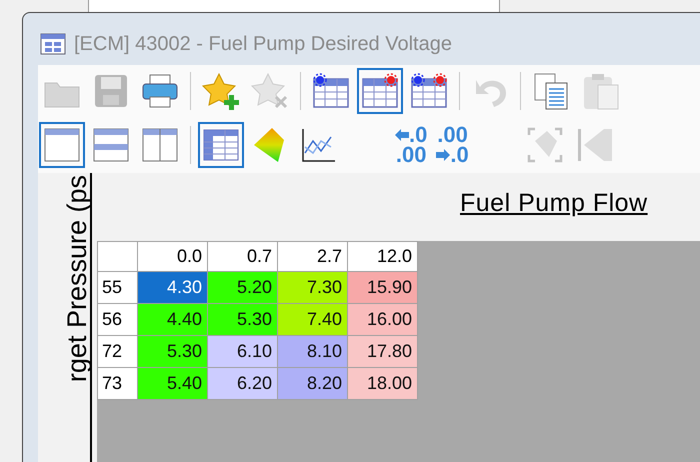 This screenshot has height=462, width=700. What do you see at coordinates (173, 288) in the screenshot?
I see `table-cell: 4.30` at bounding box center [173, 288].